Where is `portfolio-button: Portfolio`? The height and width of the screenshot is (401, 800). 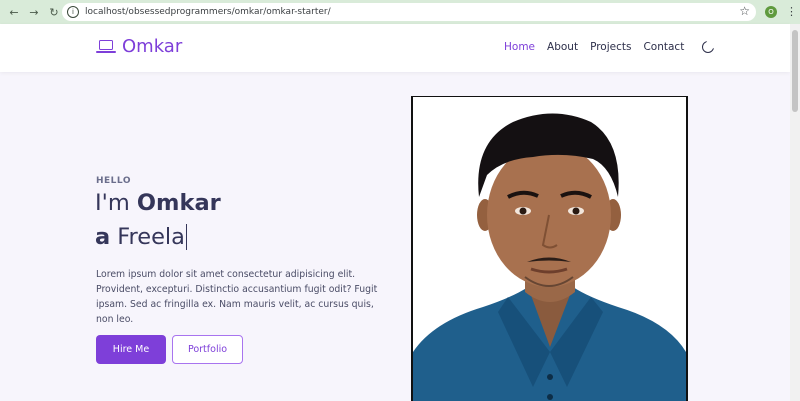 portfolio-button: Portfolio is located at coordinates (207, 349).